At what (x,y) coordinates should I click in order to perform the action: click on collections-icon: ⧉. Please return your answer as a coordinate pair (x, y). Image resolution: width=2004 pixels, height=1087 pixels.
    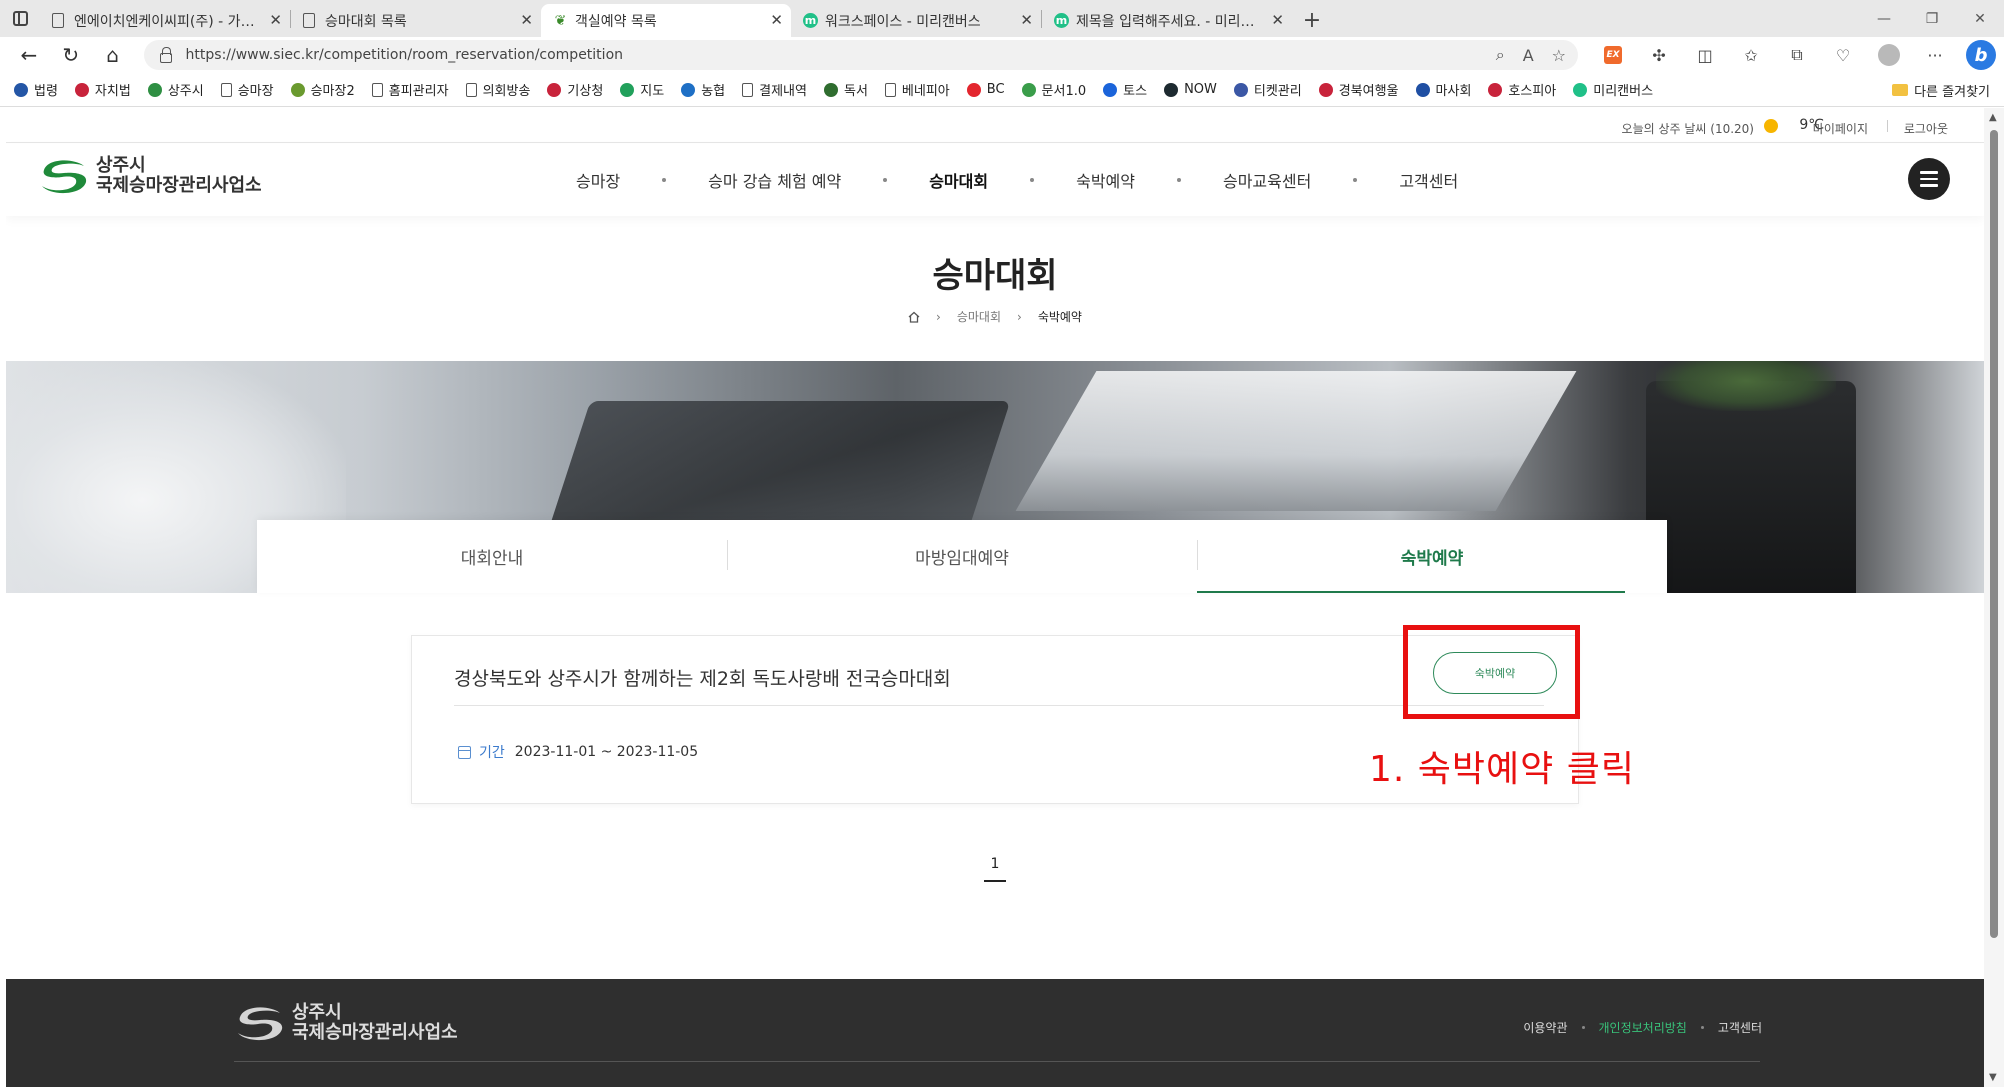
    Looking at the image, I should click on (1797, 55).